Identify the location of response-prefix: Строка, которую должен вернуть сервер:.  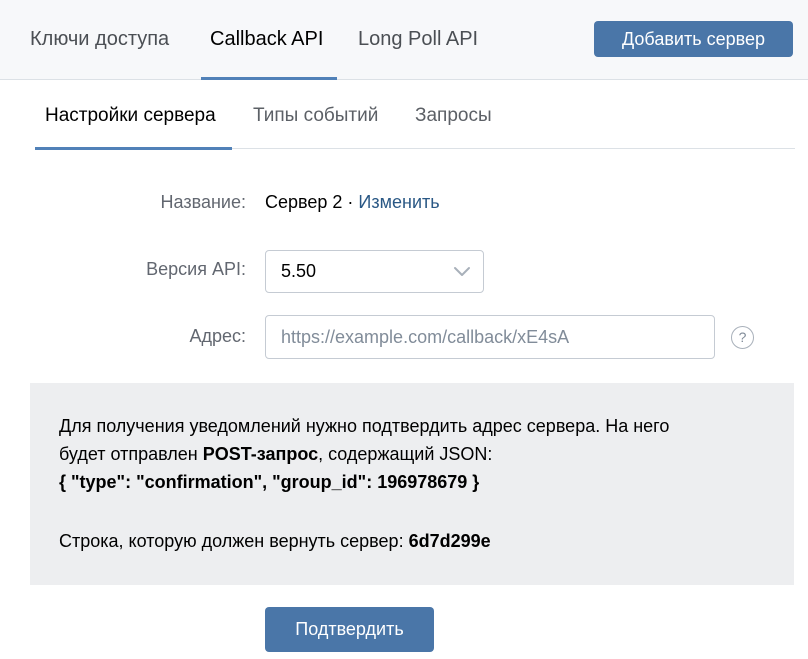
(234, 541).